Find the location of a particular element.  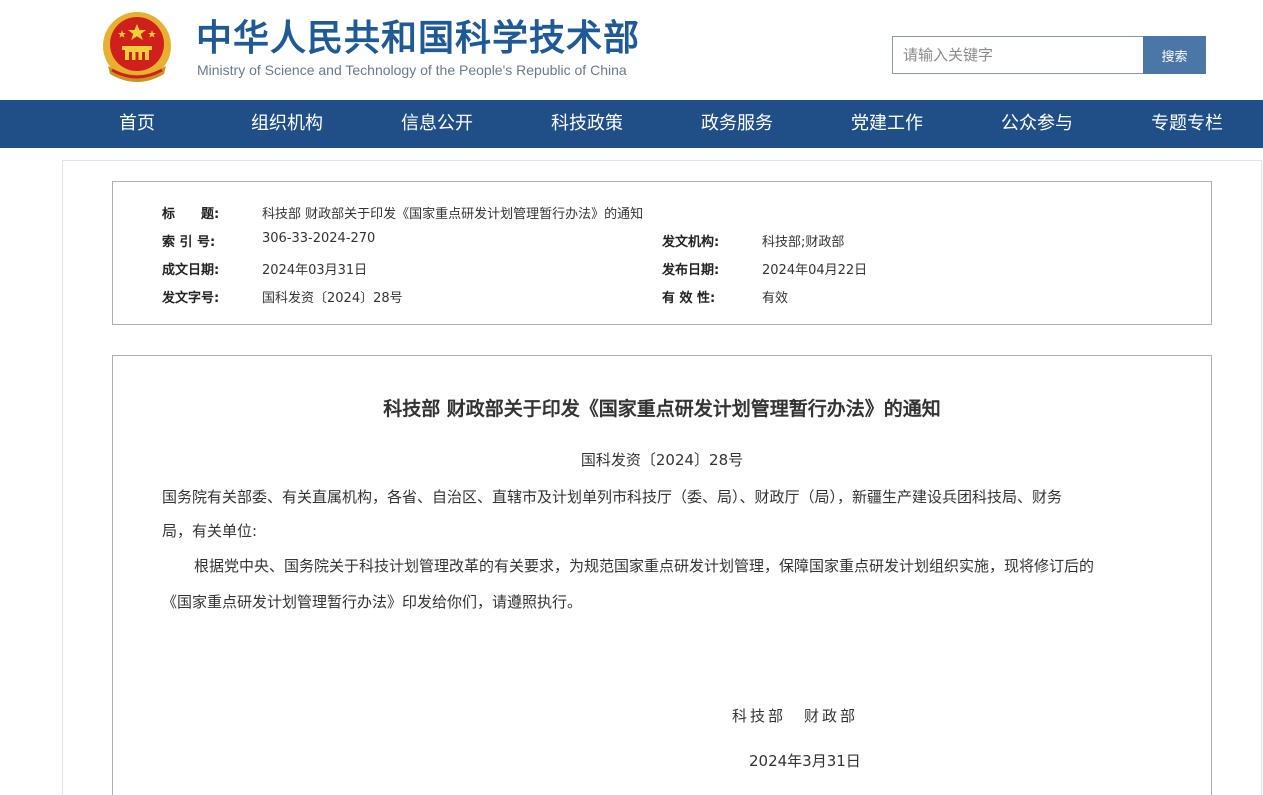

article-signers: 科技部 财政部 is located at coordinates (795, 716).